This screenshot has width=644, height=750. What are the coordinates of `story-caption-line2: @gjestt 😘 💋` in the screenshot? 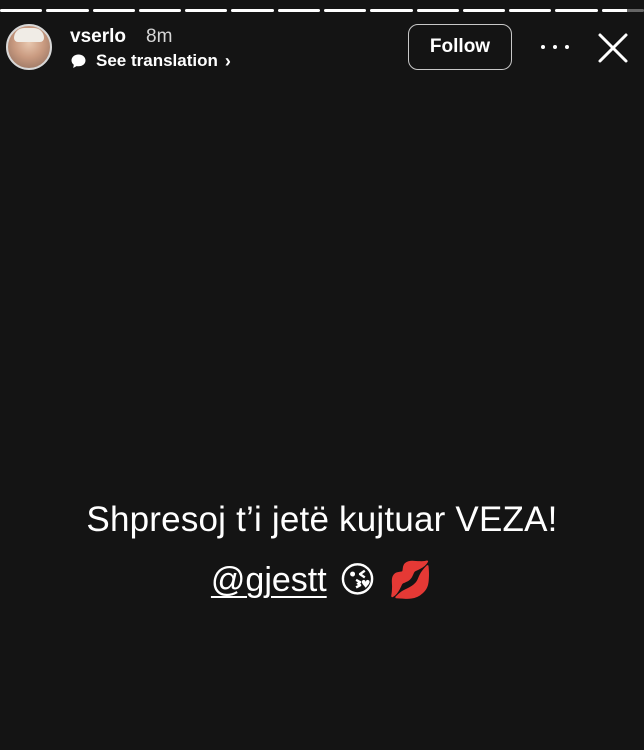 It's located at (322, 580).